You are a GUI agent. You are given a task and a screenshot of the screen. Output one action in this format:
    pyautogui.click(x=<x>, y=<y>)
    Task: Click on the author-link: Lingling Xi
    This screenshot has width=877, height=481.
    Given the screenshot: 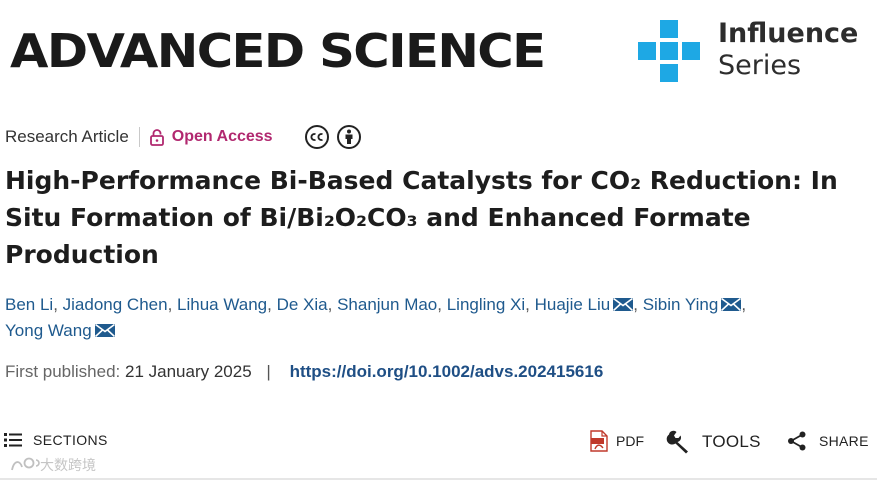 What is the action you would take?
    pyautogui.click(x=486, y=304)
    